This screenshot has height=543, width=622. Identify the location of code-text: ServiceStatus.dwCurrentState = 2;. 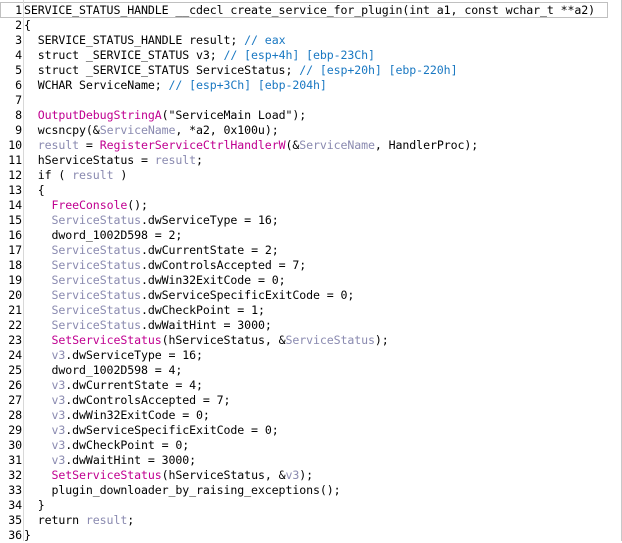
(150, 250).